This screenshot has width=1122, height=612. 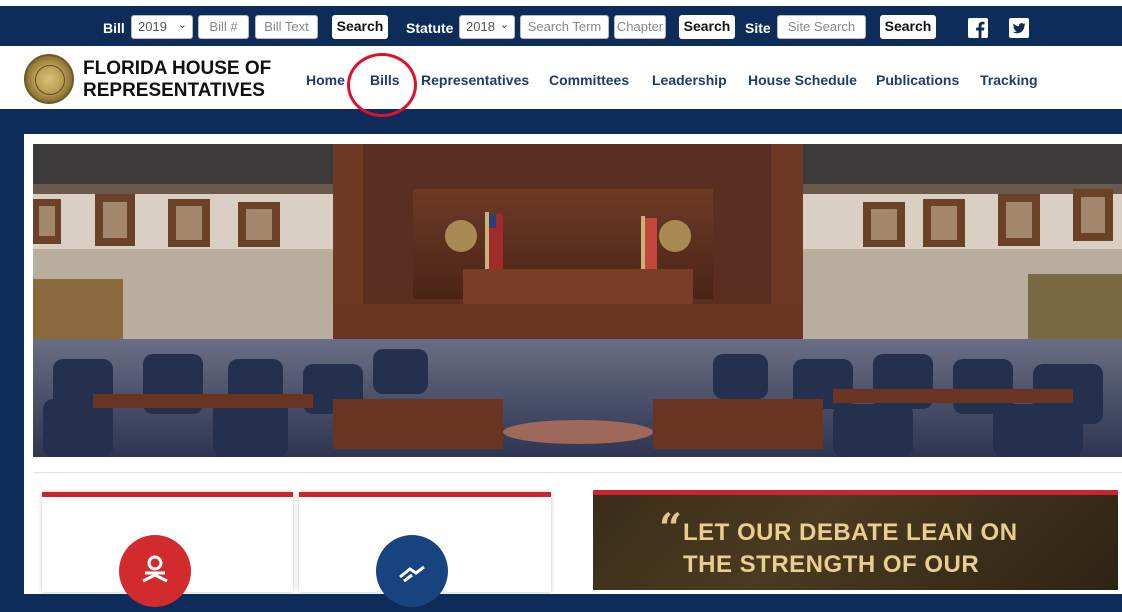 I want to click on bill-search-button: Search, so click(x=360, y=27).